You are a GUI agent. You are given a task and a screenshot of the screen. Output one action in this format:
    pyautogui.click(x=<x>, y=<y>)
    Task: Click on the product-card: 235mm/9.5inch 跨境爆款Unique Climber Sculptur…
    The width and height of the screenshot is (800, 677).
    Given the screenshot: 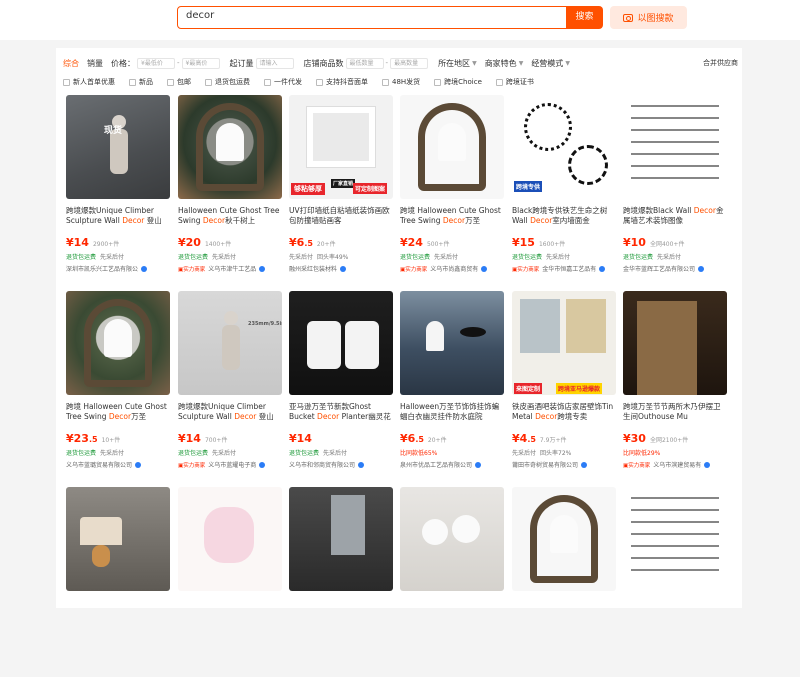 What is the action you would take?
    pyautogui.click(x=230, y=386)
    